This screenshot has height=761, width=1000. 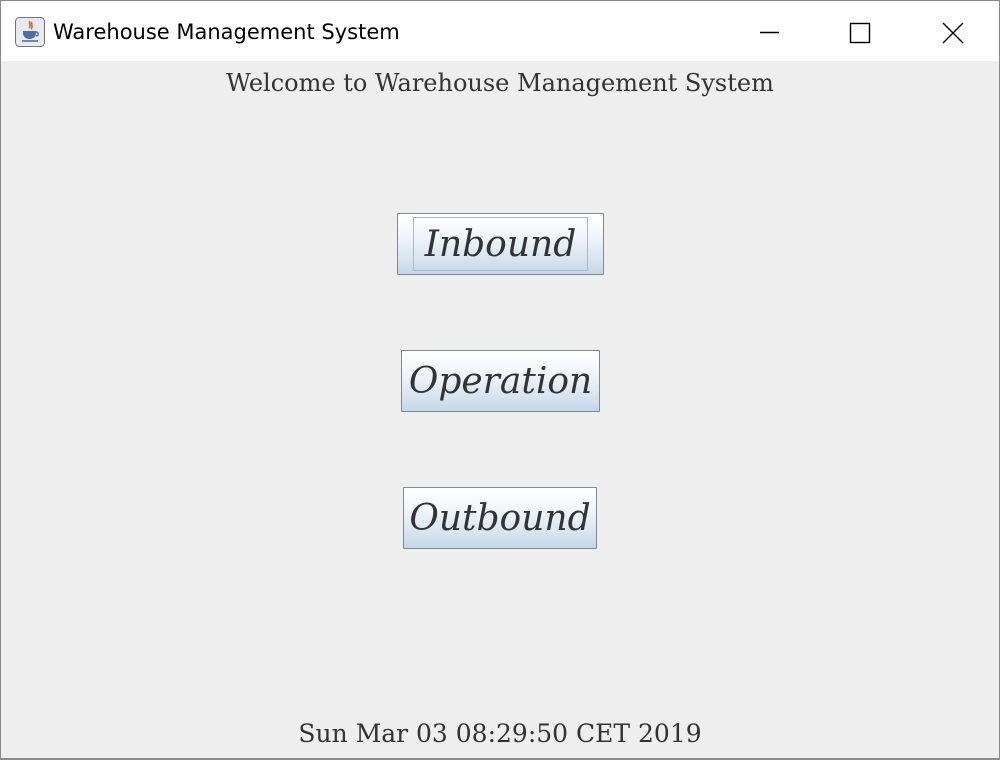 I want to click on operation-button: Operation, so click(x=500, y=381).